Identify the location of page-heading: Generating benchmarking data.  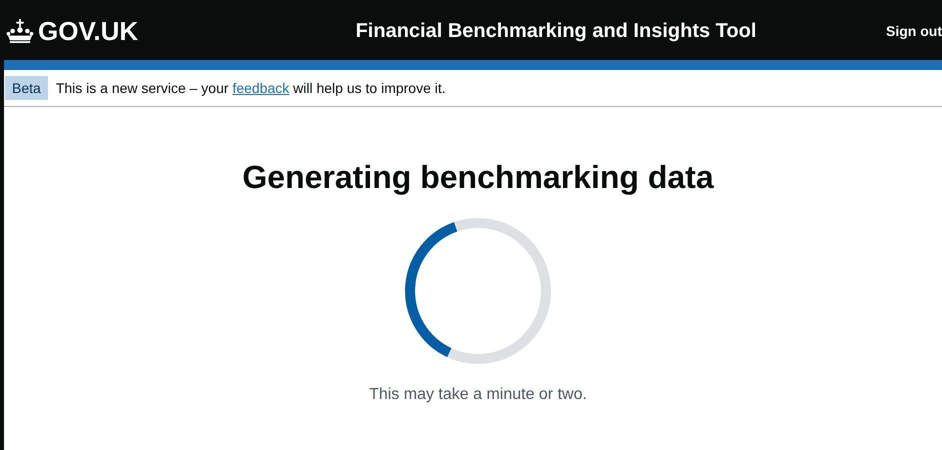
(478, 177).